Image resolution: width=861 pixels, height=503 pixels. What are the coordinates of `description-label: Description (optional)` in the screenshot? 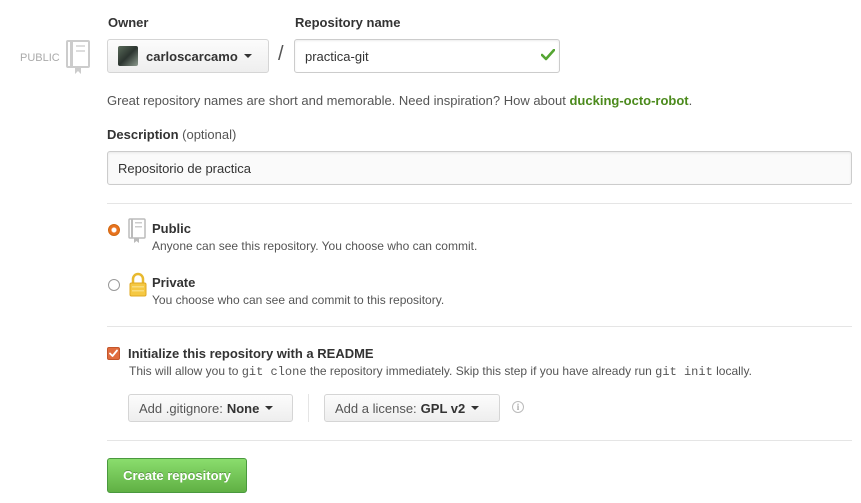 It's located at (171, 134).